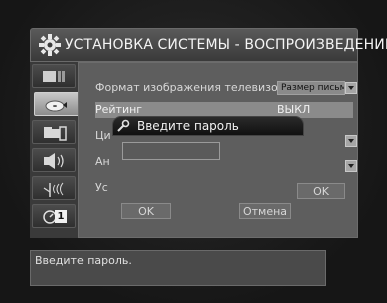 The width and height of the screenshot is (387, 303). I want to click on password-input, so click(171, 151).